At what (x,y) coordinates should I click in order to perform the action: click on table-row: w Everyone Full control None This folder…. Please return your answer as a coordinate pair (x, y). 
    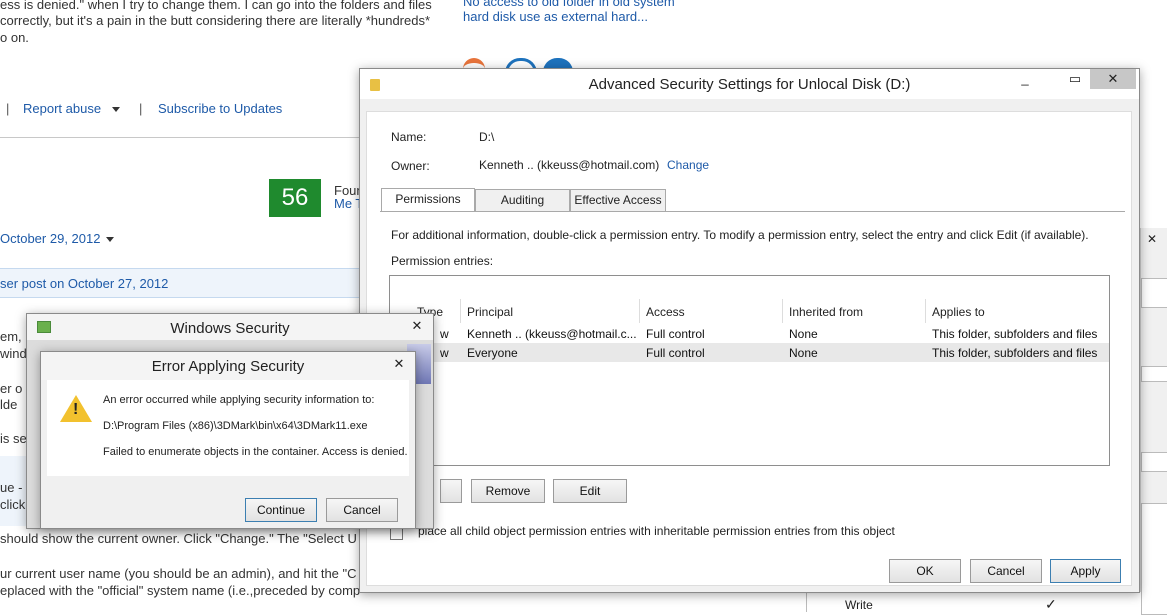
    Looking at the image, I should click on (749, 352).